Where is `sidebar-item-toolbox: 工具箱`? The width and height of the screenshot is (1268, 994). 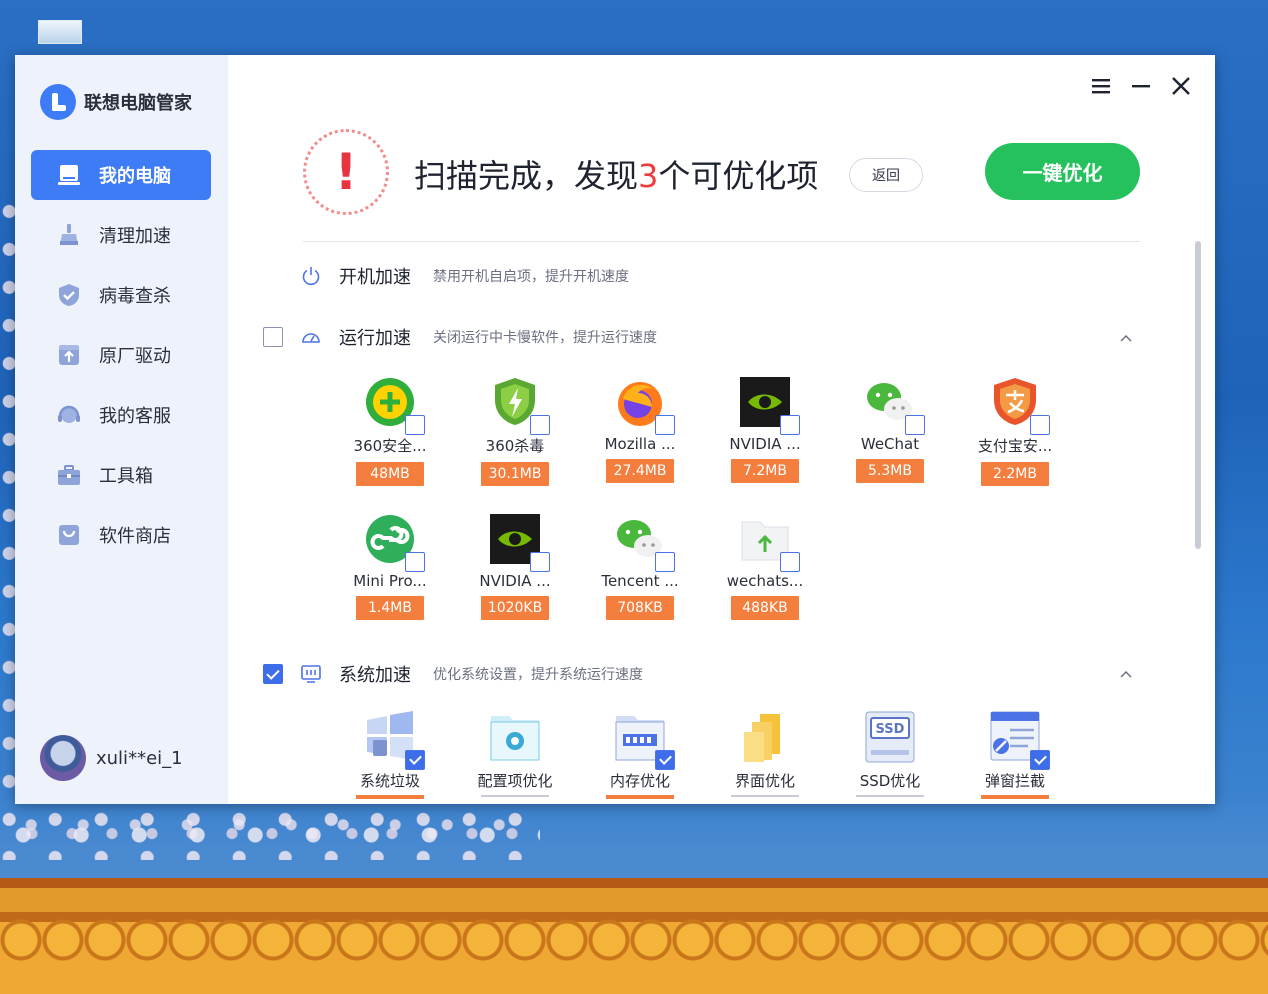
sidebar-item-toolbox: 工具箱 is located at coordinates (121, 475).